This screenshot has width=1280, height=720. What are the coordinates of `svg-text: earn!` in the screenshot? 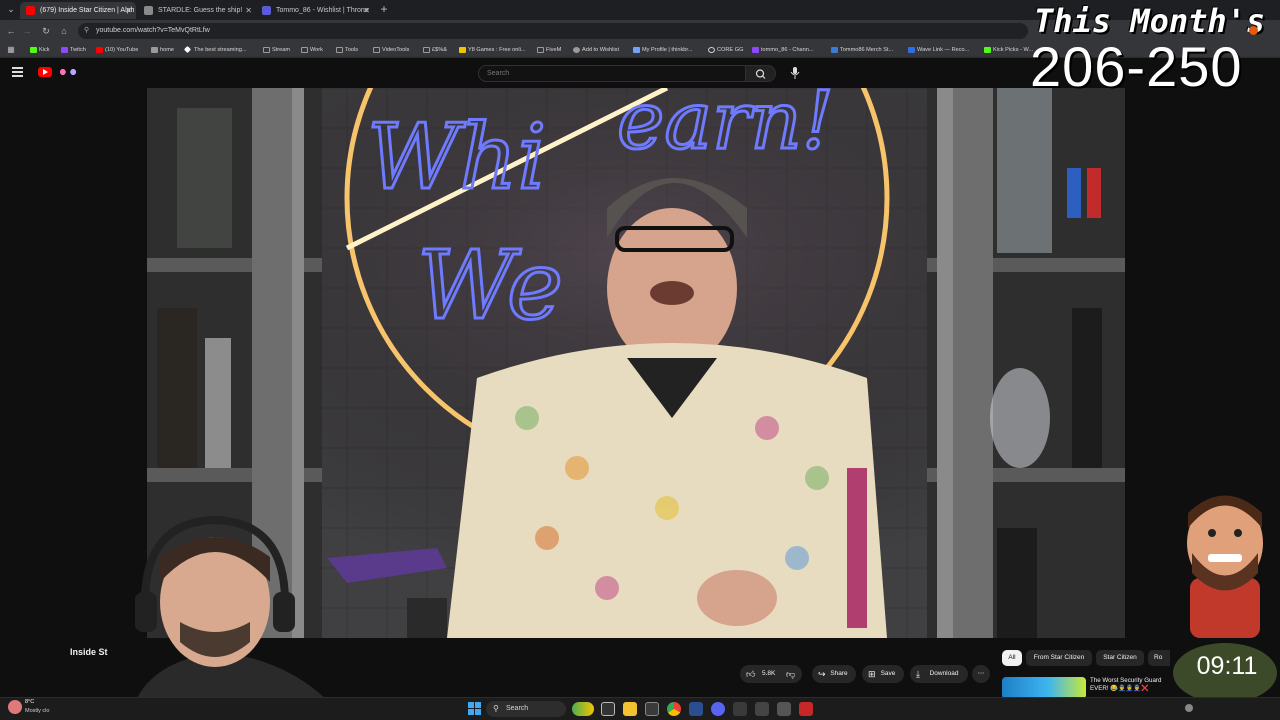 It's located at (725, 127).